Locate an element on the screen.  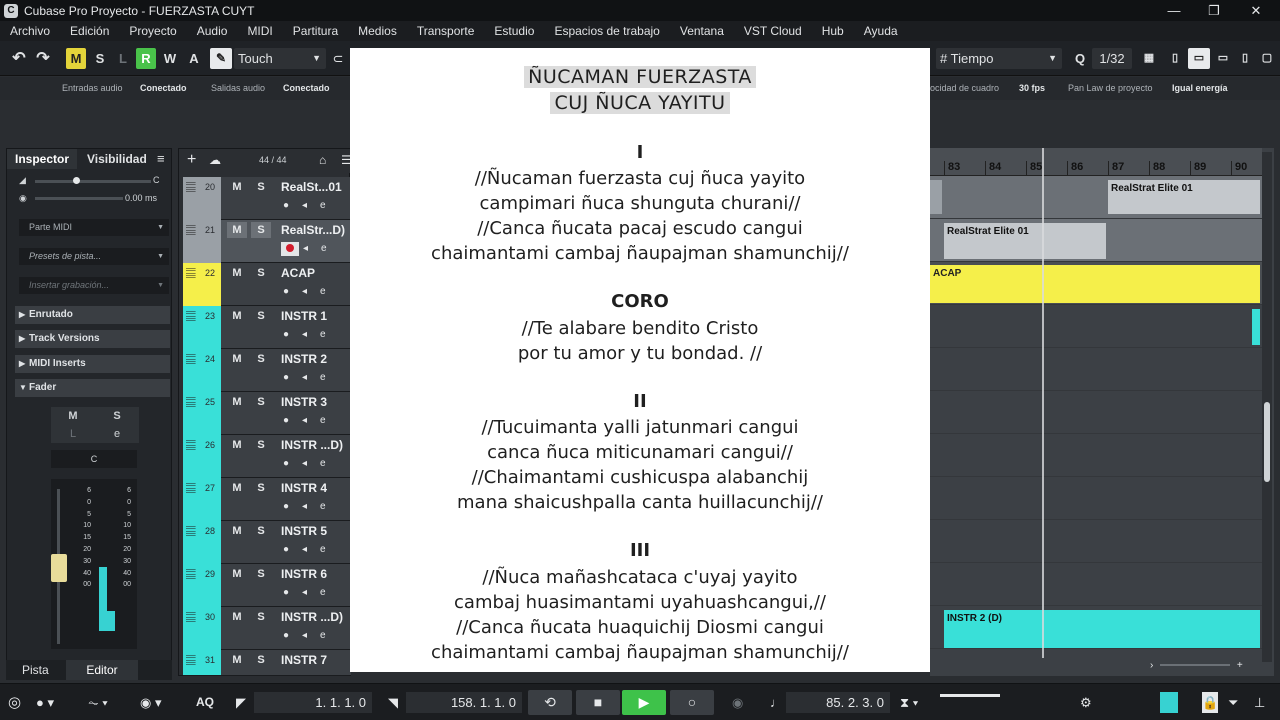
zoom-controls: › + is located at coordinates (1205, 667).